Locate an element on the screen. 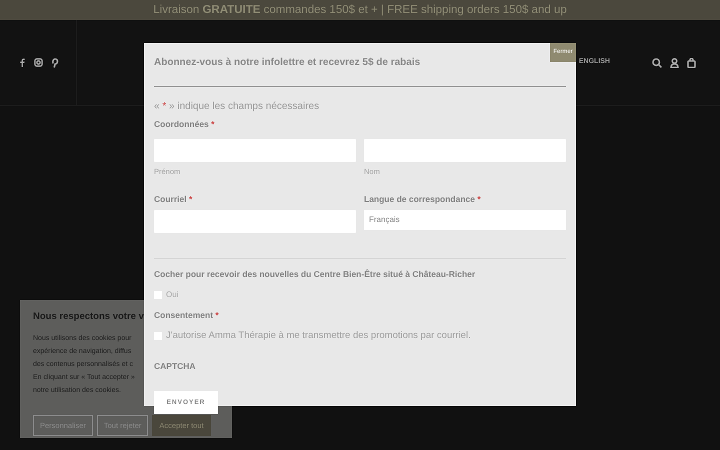 Image resolution: width=720 pixels, height=450 pixels. checkbox-label: J'autorise Amma Thérapie à me transmettre des promotions par courriel. is located at coordinates (318, 336).